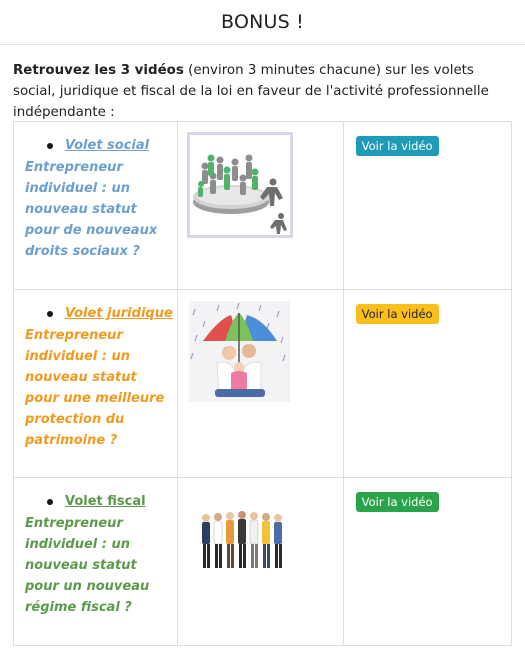 This screenshot has width=525, height=650. I want to click on voir-video-juridique-button: Voir la vidéo, so click(397, 314).